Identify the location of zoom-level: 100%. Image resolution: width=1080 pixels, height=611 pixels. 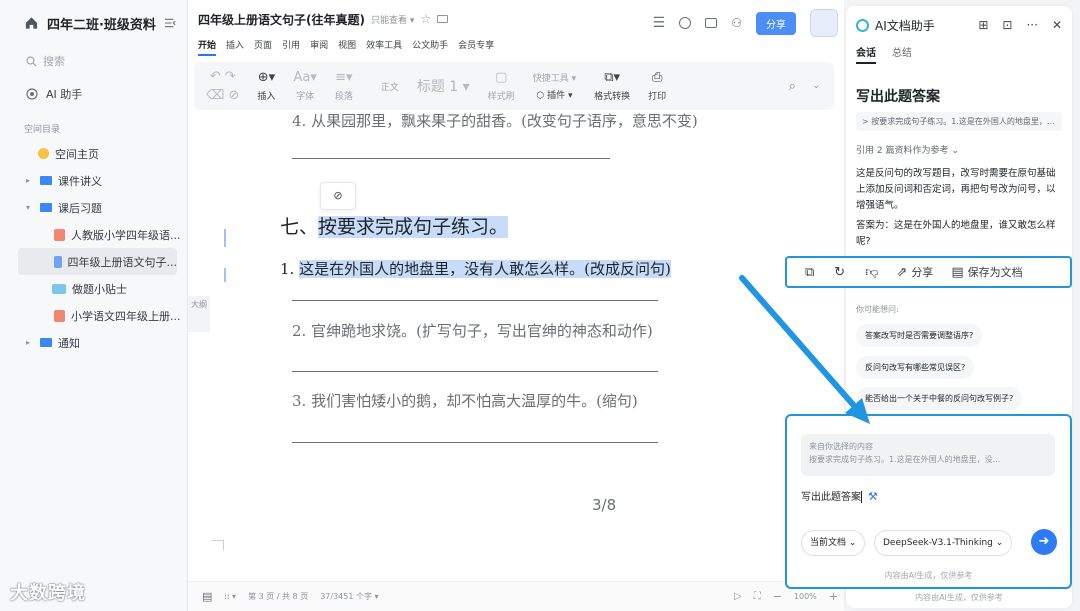
(805, 596).